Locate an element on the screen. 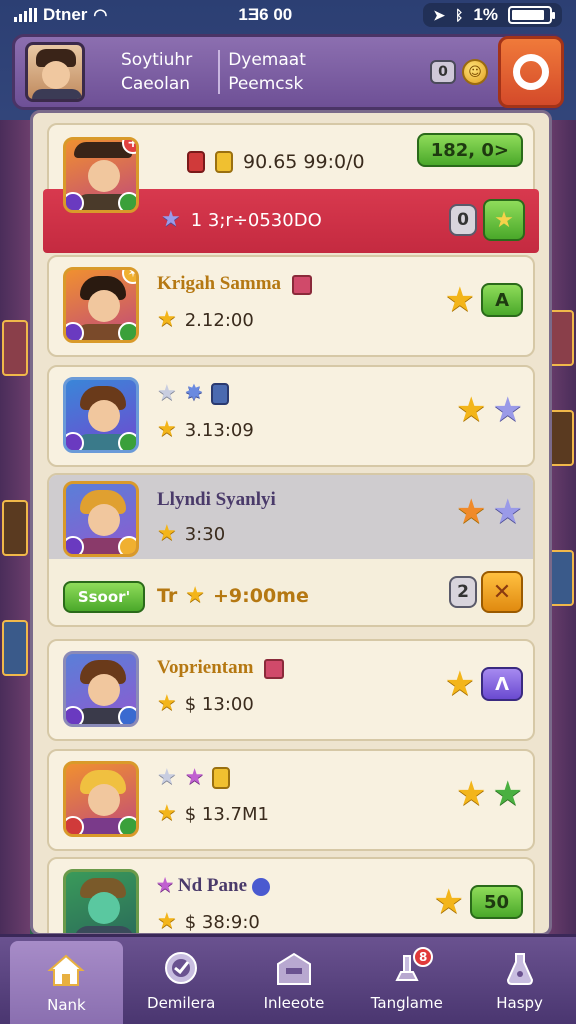 Image resolution: width=576 pixels, height=1024 pixels. header-subtitle: Peemcsk is located at coordinates (266, 84).